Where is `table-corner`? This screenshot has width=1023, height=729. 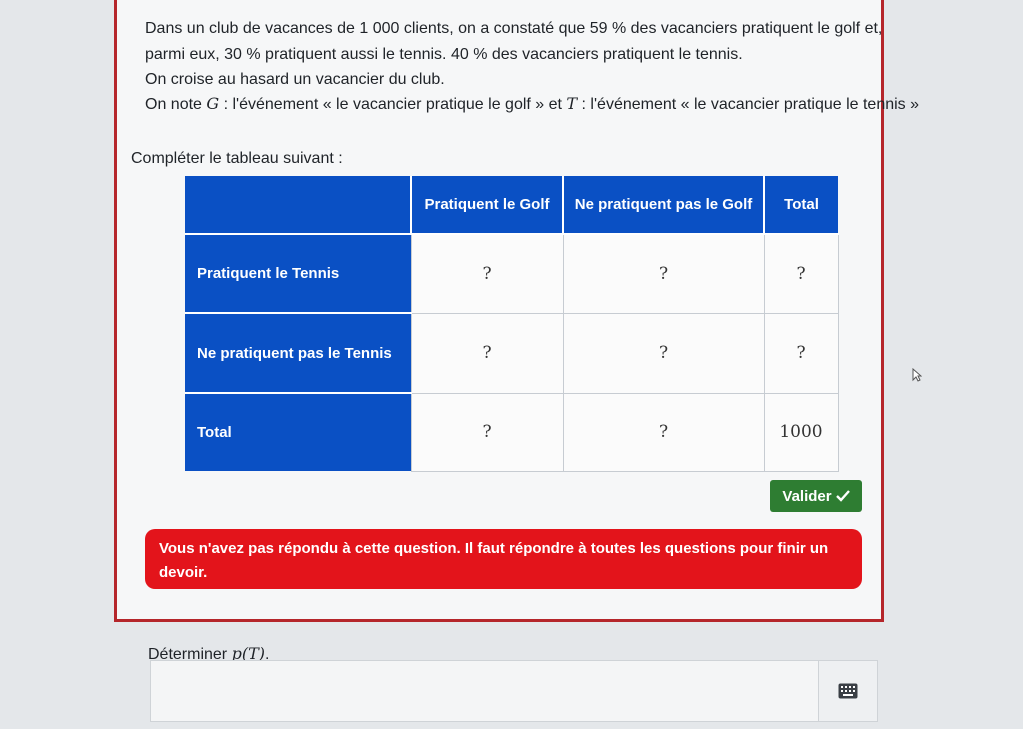
table-corner is located at coordinates (298, 205).